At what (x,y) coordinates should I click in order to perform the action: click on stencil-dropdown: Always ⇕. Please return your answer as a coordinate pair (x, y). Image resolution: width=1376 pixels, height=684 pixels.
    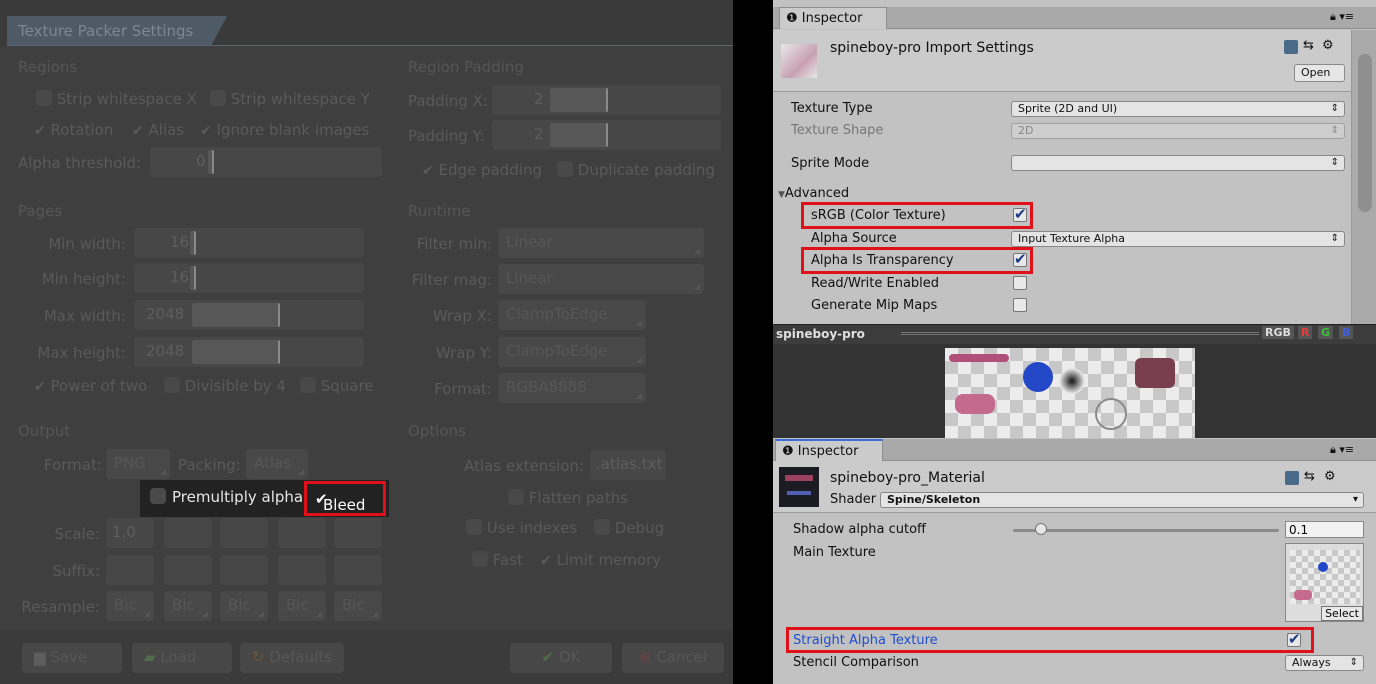
    Looking at the image, I should click on (1324, 663).